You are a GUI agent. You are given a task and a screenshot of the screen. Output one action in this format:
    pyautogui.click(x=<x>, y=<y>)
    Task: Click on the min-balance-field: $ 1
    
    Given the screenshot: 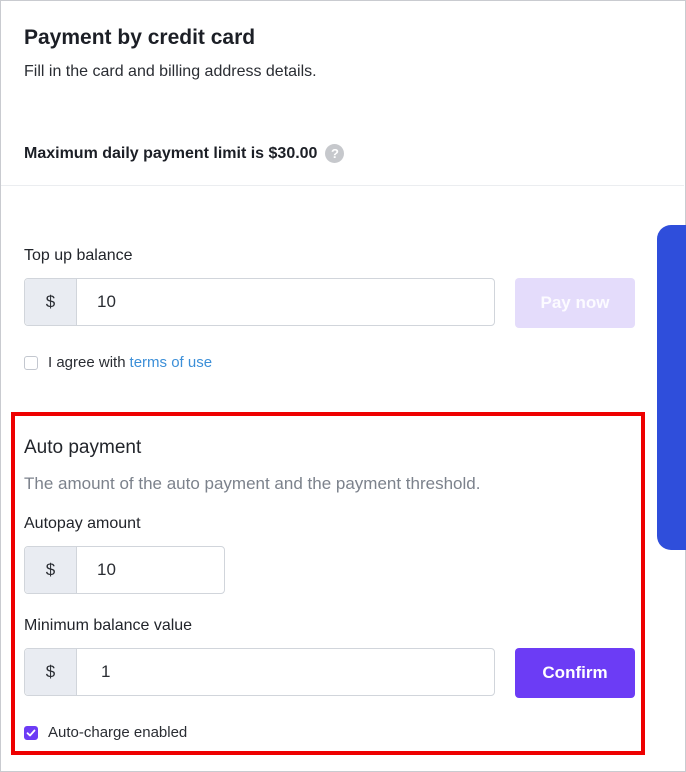 What is the action you would take?
    pyautogui.click(x=259, y=672)
    